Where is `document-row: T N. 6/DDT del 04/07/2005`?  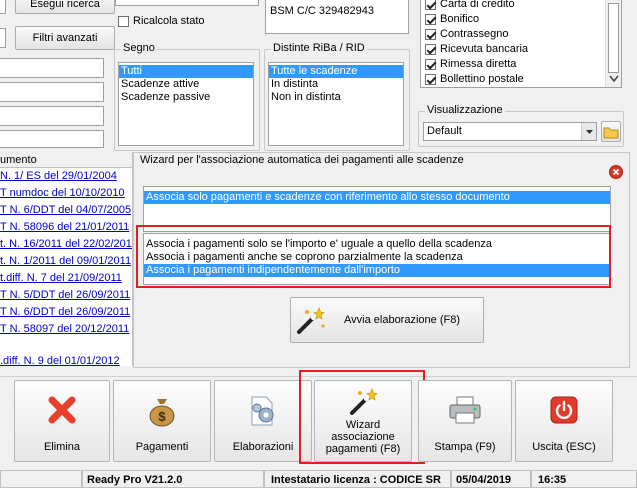 document-row: T N. 6/DDT del 04/07/2005 is located at coordinates (66, 210).